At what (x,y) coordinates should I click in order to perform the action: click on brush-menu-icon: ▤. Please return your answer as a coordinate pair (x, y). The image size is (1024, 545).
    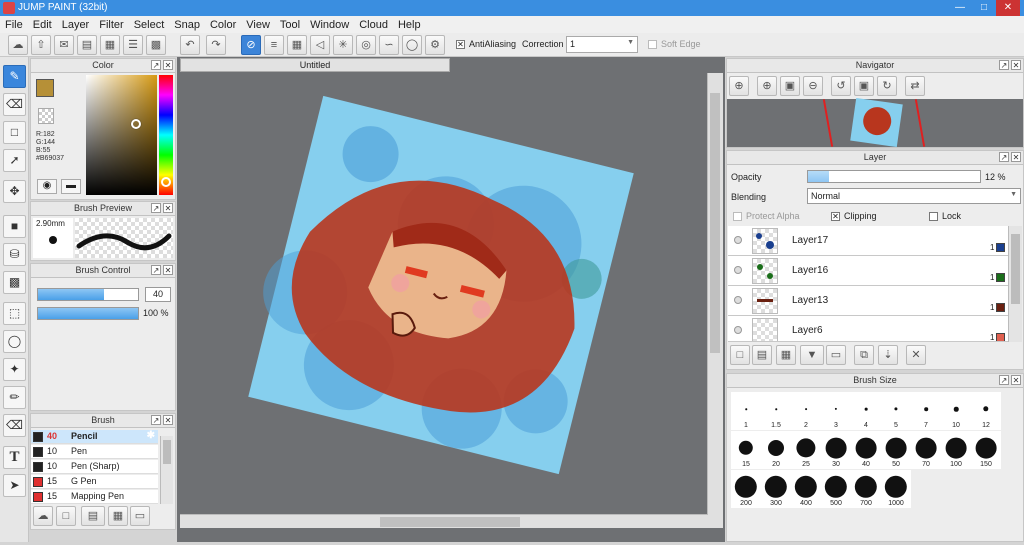
    Looking at the image, I should click on (93, 516).